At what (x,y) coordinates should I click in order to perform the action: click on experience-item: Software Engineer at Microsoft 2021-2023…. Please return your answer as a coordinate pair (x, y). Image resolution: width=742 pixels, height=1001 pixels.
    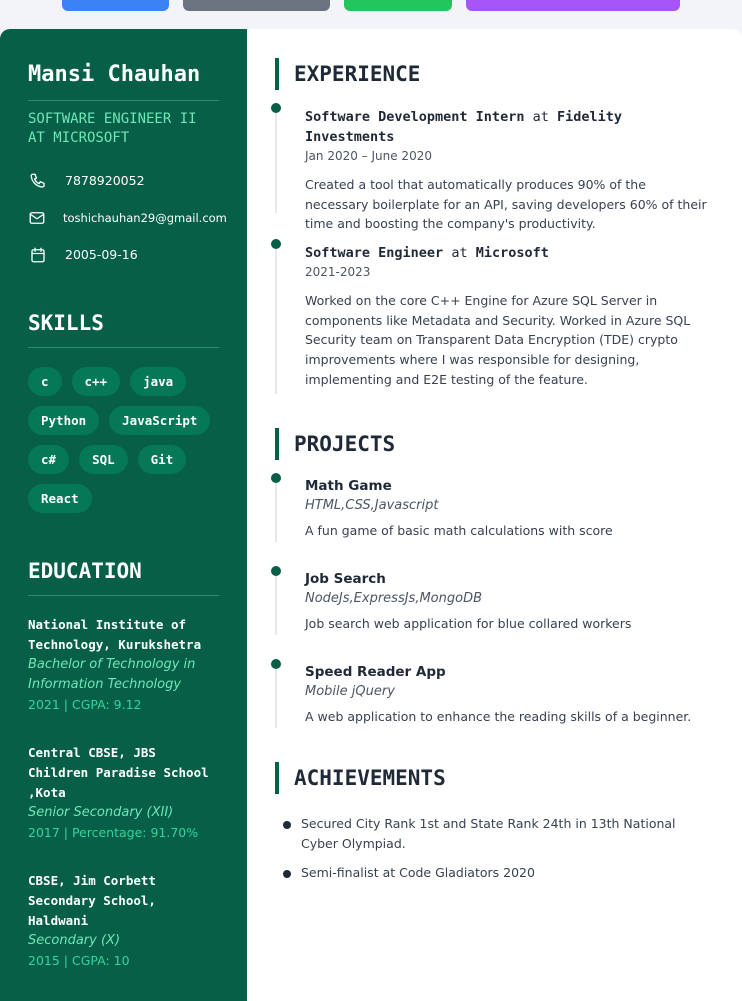
    Looking at the image, I should click on (491, 316).